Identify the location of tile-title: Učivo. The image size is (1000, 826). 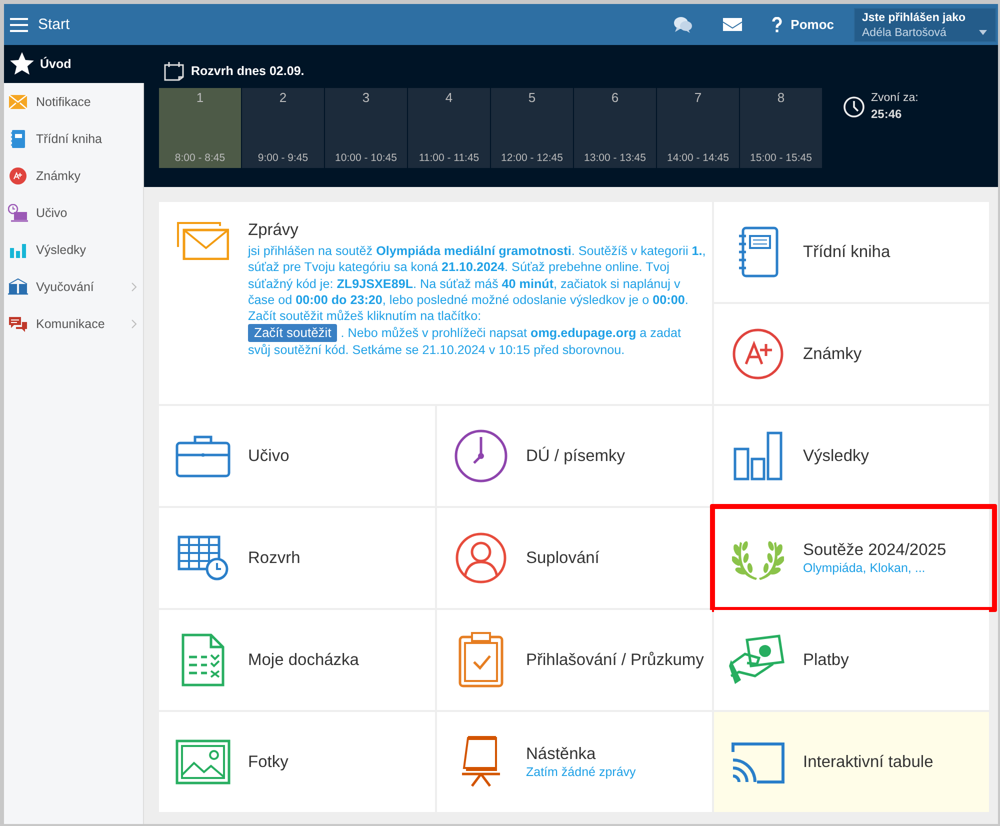
(269, 456).